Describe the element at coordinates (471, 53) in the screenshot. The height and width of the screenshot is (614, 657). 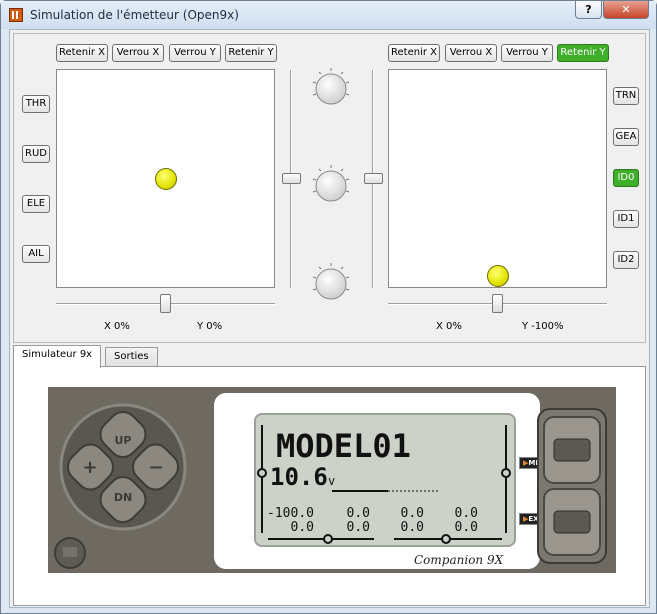
I see `right-verrou-x-button: Verrou X` at that location.